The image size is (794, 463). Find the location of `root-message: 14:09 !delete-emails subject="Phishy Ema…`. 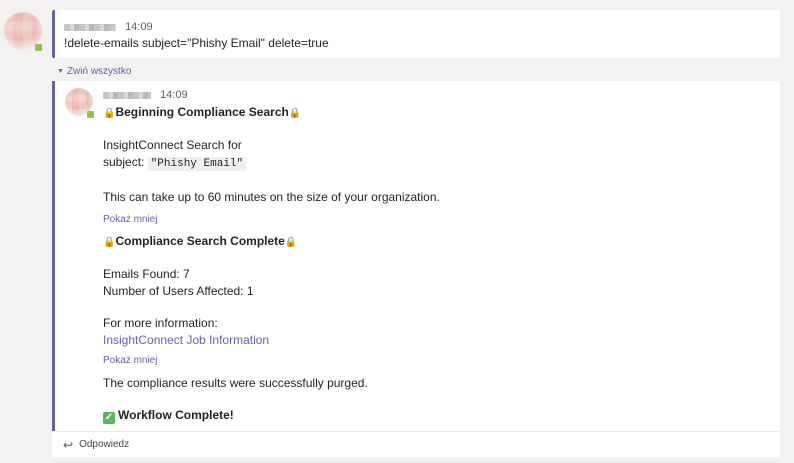

root-message: 14:09 !delete-emails subject="Phishy Ema… is located at coordinates (416, 34).